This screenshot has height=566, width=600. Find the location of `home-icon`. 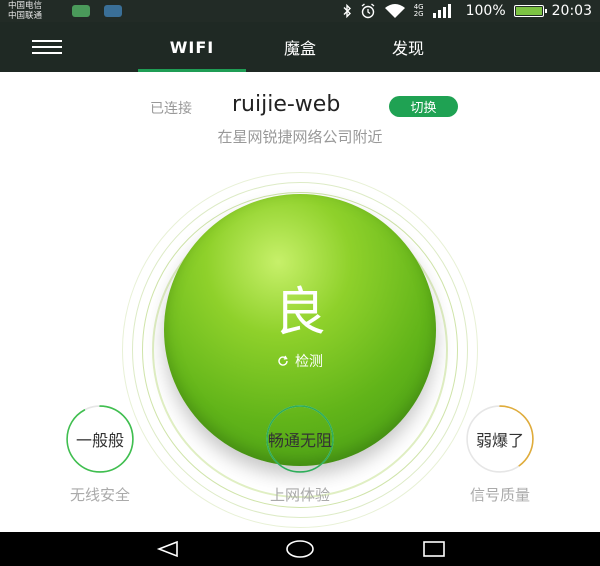

home-icon is located at coordinates (300, 549).